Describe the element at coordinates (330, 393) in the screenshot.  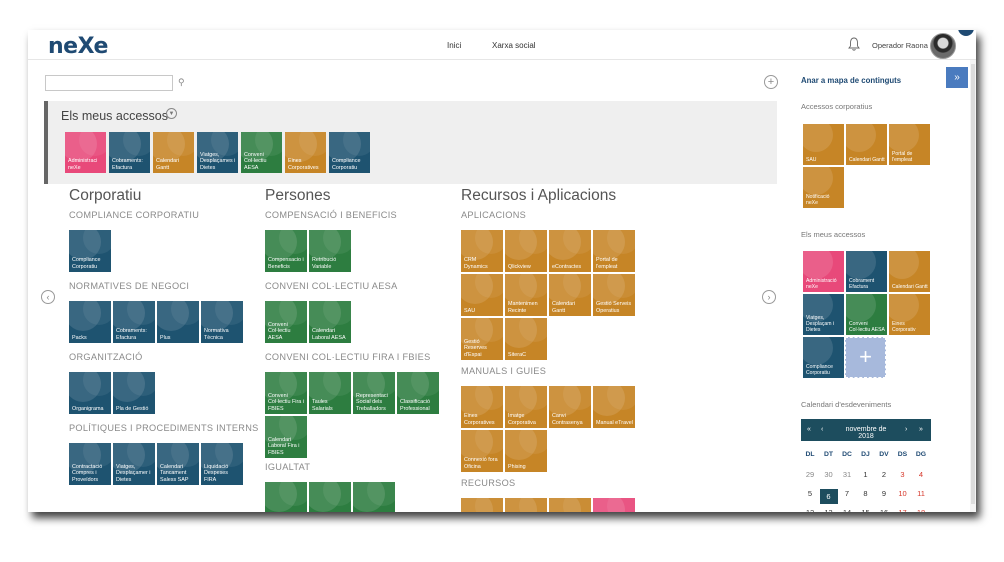
I see `content-tile: Taules Salarials` at that location.